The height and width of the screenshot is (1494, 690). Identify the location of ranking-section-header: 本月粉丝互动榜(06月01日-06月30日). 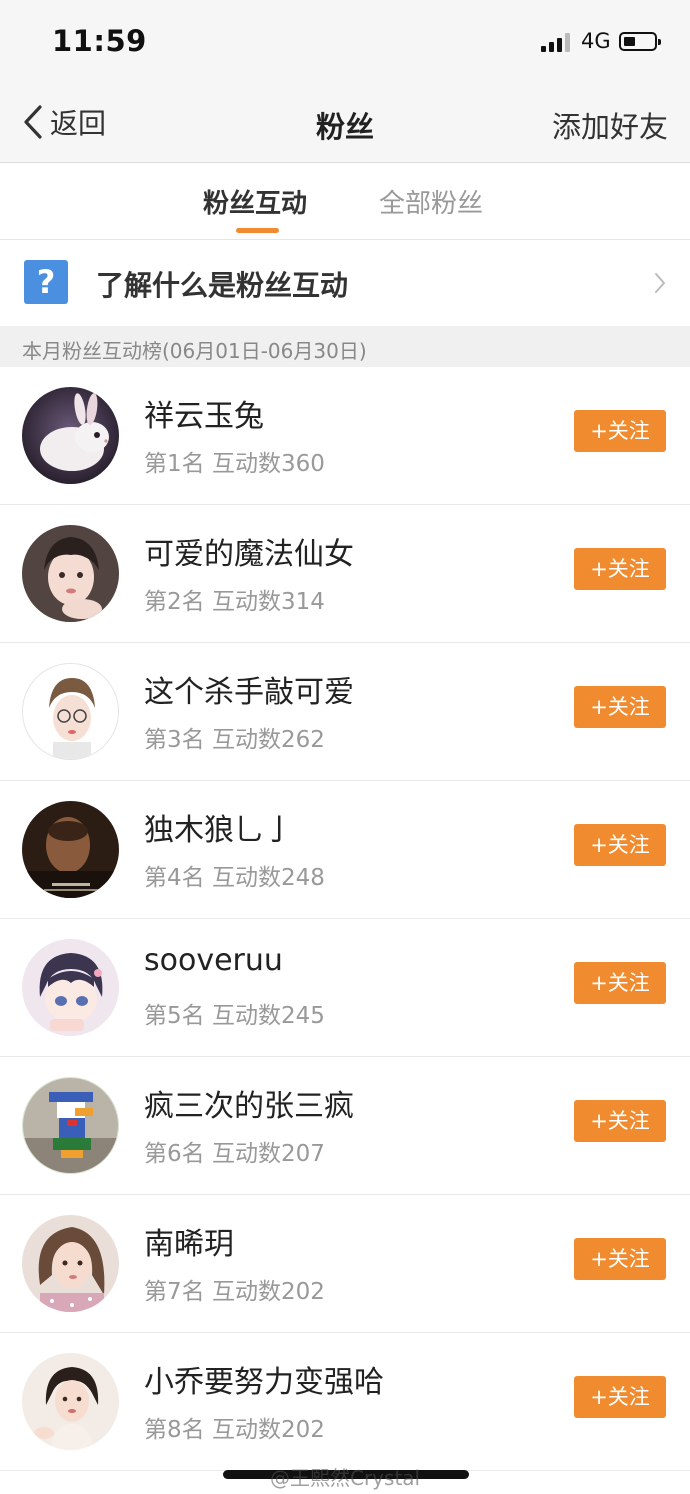
(345, 346).